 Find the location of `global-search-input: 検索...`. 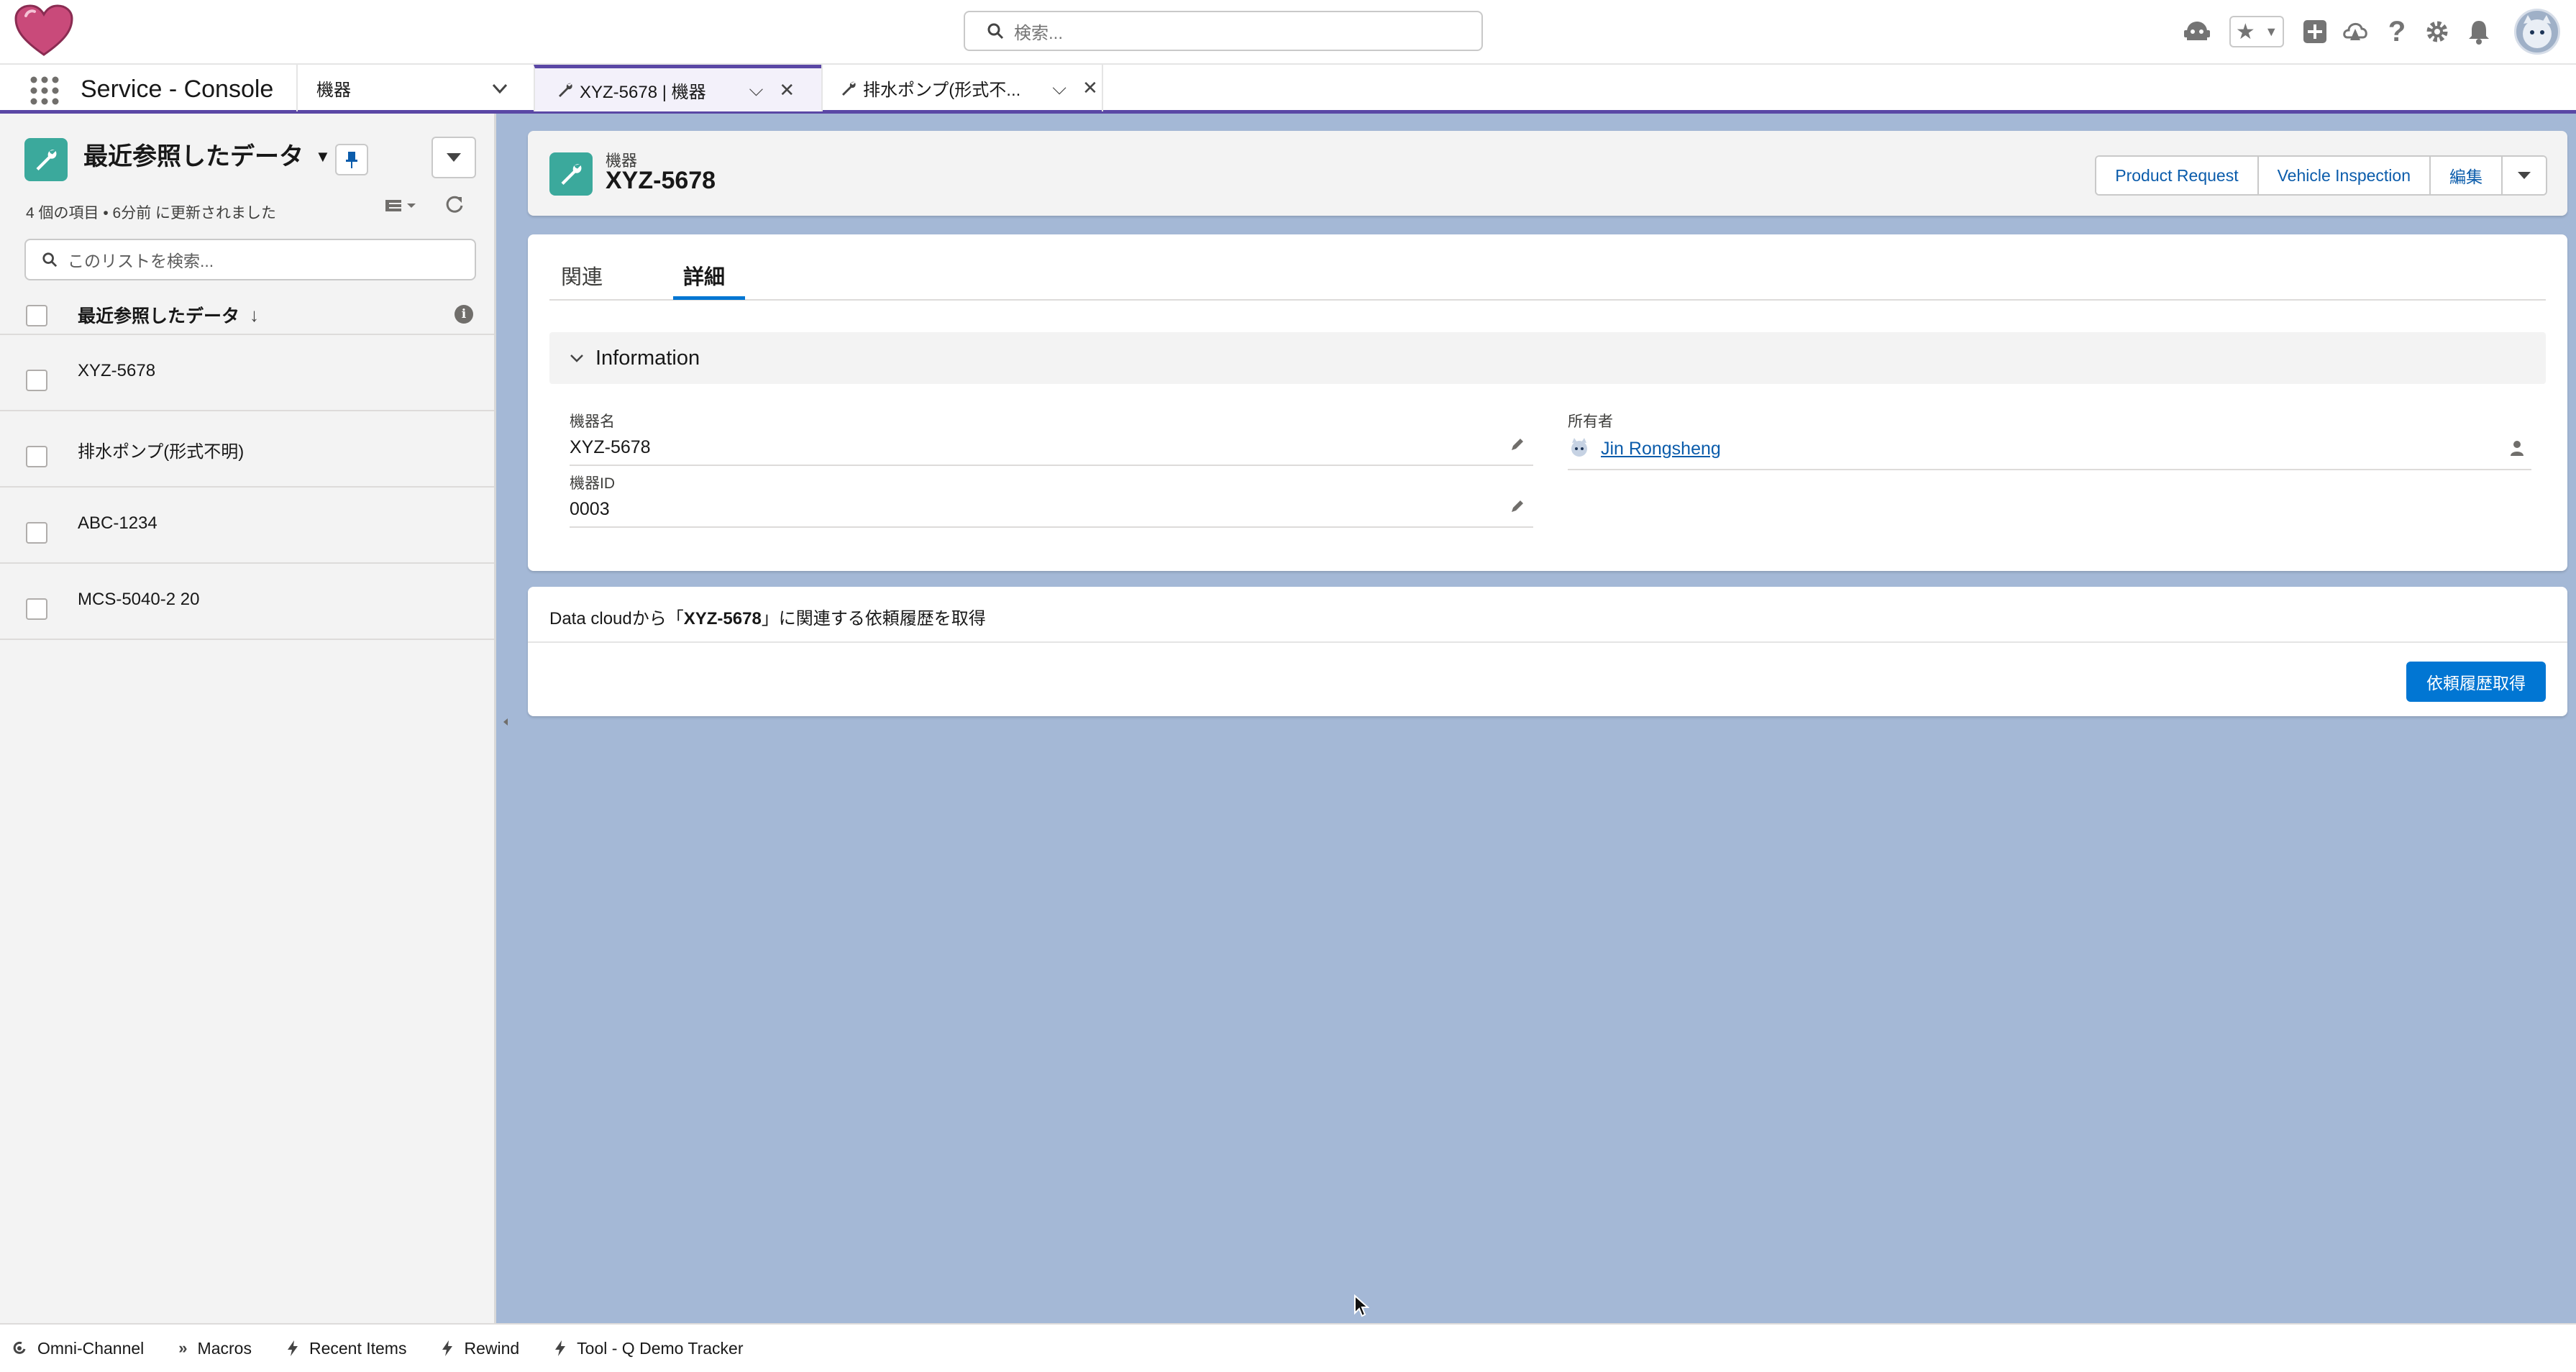

global-search-input: 検索... is located at coordinates (1223, 31).